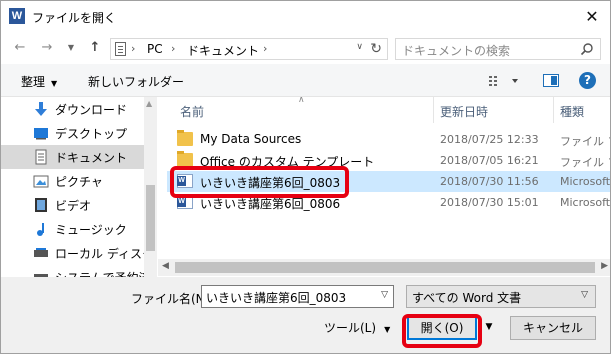  What do you see at coordinates (489, 328) in the screenshot?
I see `open-options-chevron-icon: ▼` at bounding box center [489, 328].